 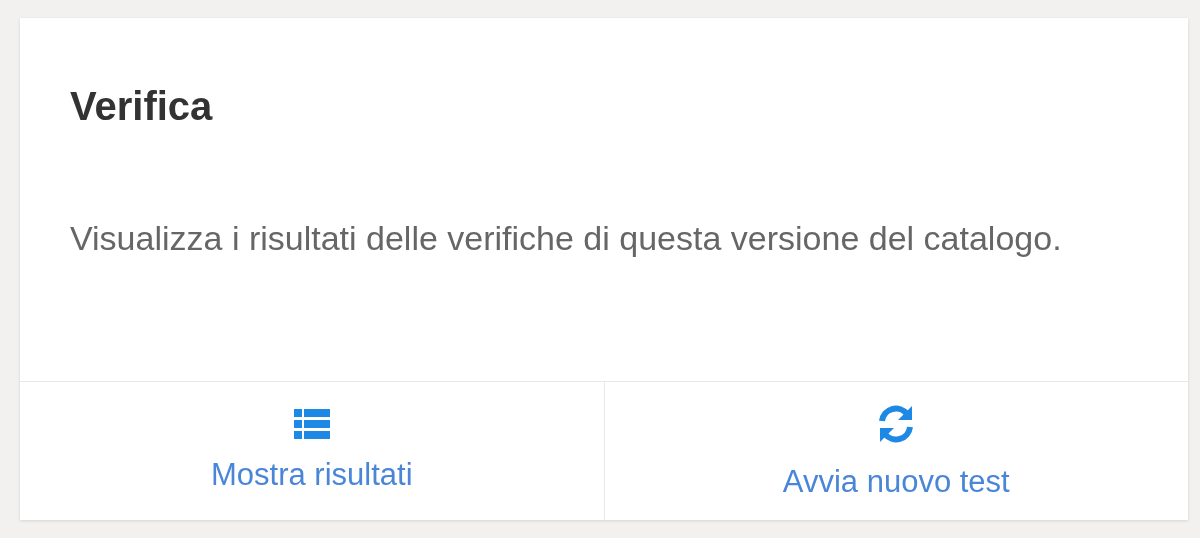 I want to click on card-description: Visualizza i risultati delle verifiche di questa versione del catalogo., so click(x=566, y=238).